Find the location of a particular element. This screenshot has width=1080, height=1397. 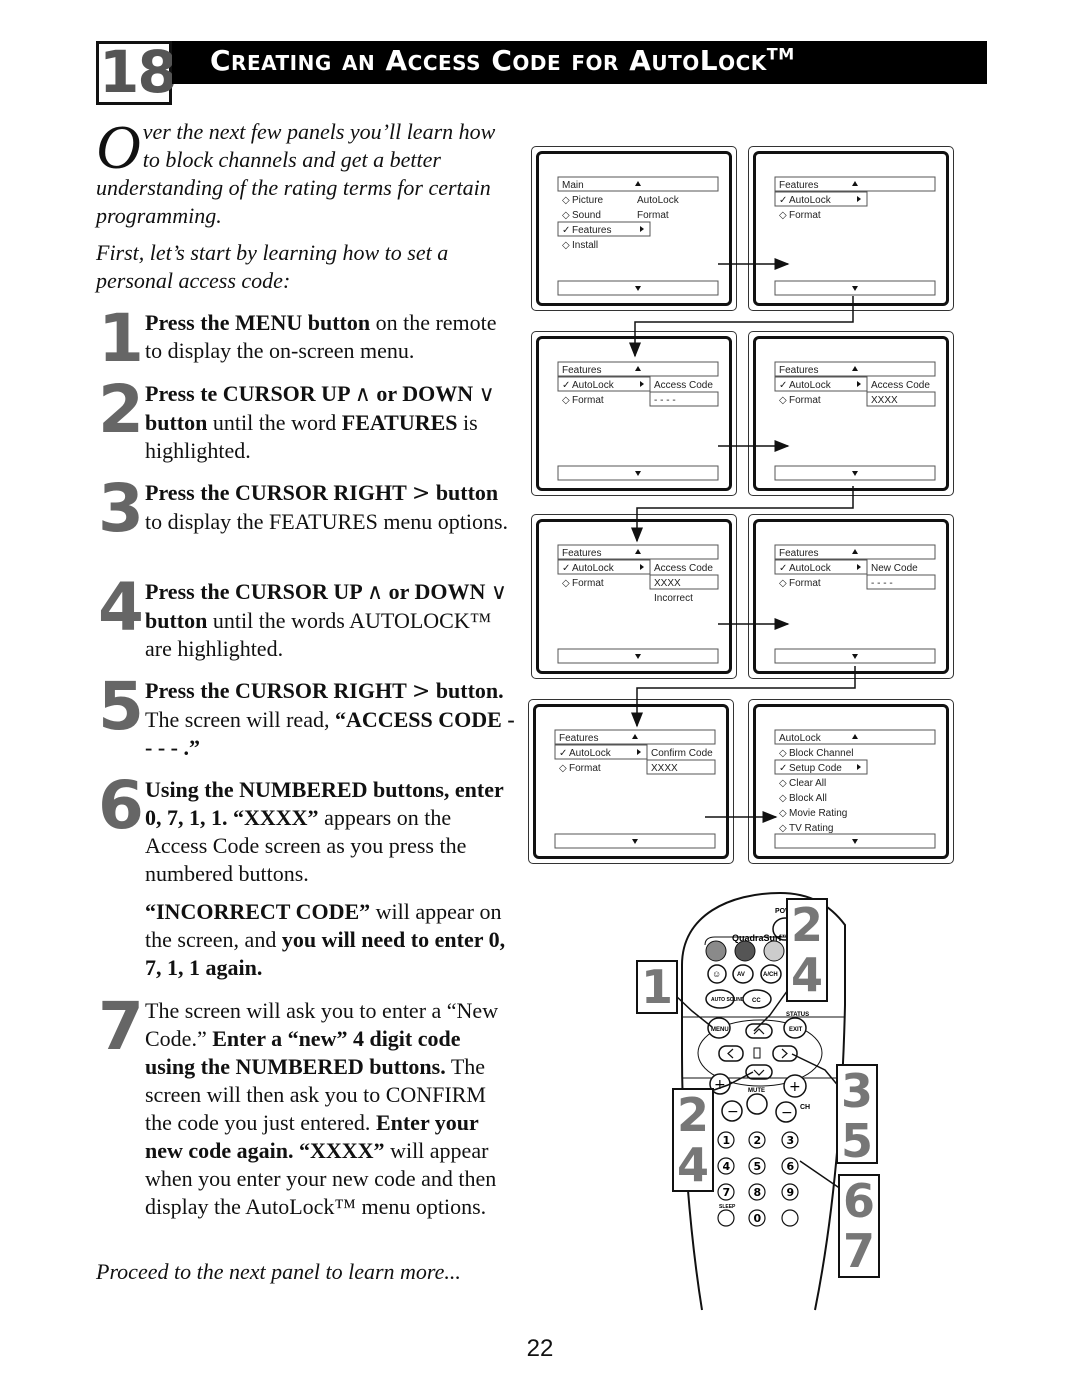

digit-label: 9 is located at coordinates (791, 1192).